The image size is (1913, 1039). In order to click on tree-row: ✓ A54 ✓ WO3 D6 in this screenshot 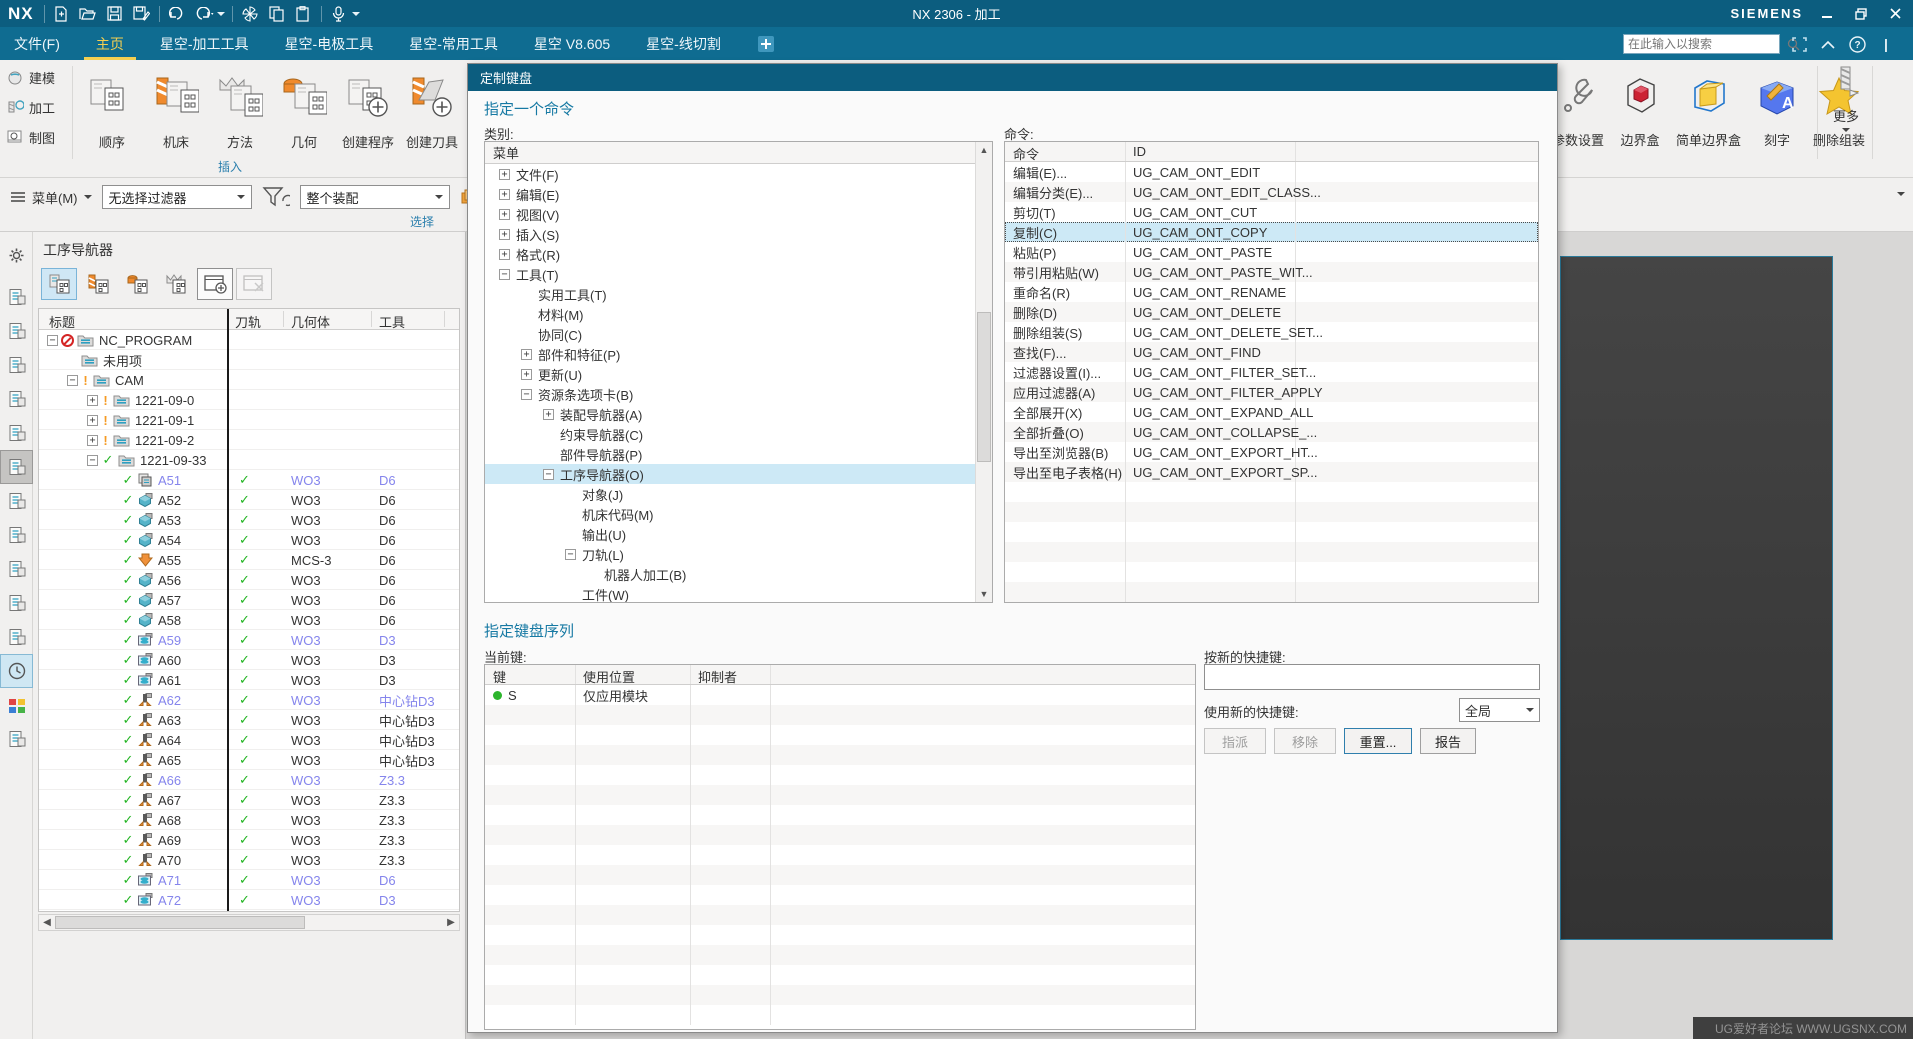, I will do `click(249, 540)`.